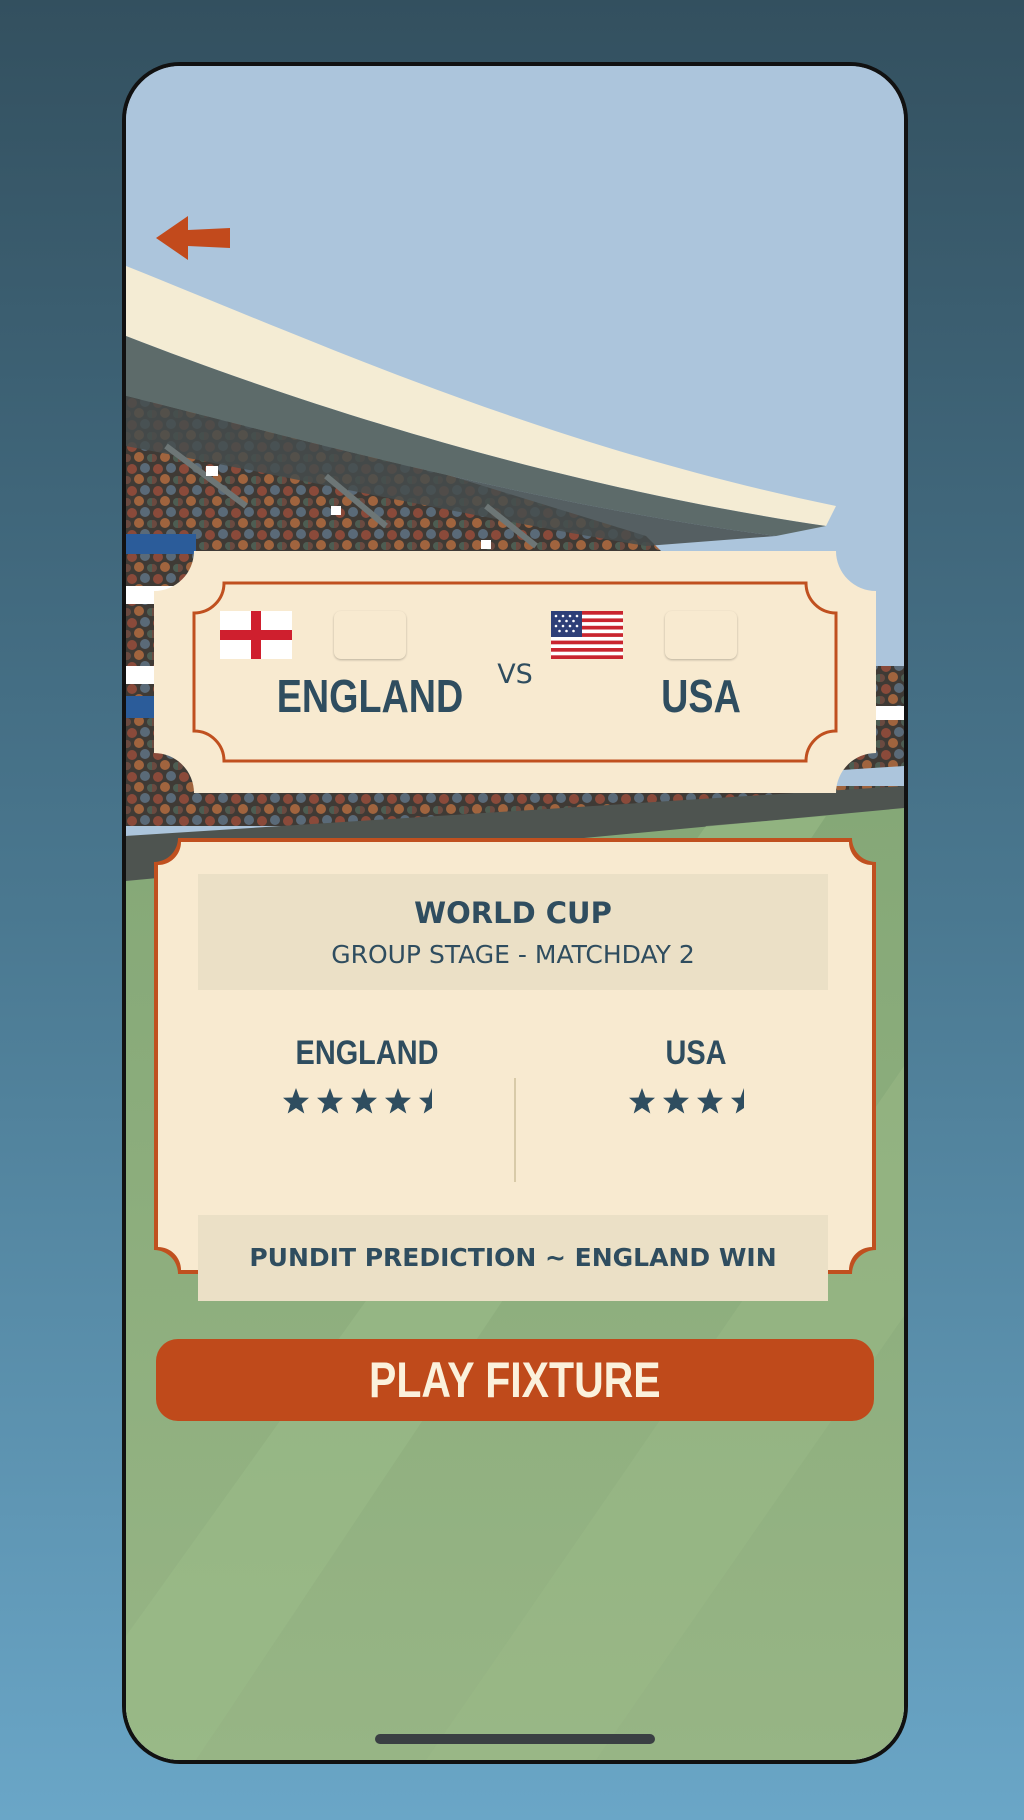  What do you see at coordinates (370, 696) in the screenshot?
I see `home-team-name: ENGLAND` at bounding box center [370, 696].